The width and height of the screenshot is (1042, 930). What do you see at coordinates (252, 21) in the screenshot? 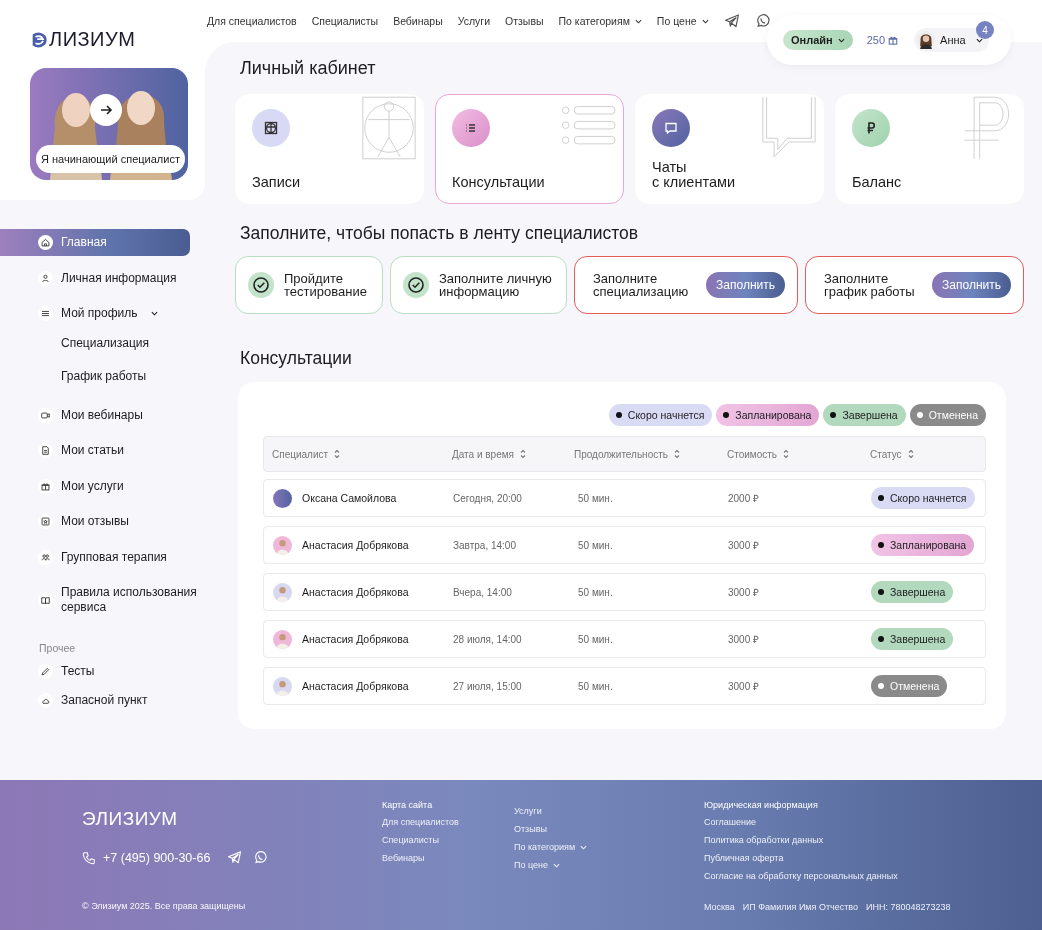
I see `nav-link: Для специалистов` at bounding box center [252, 21].